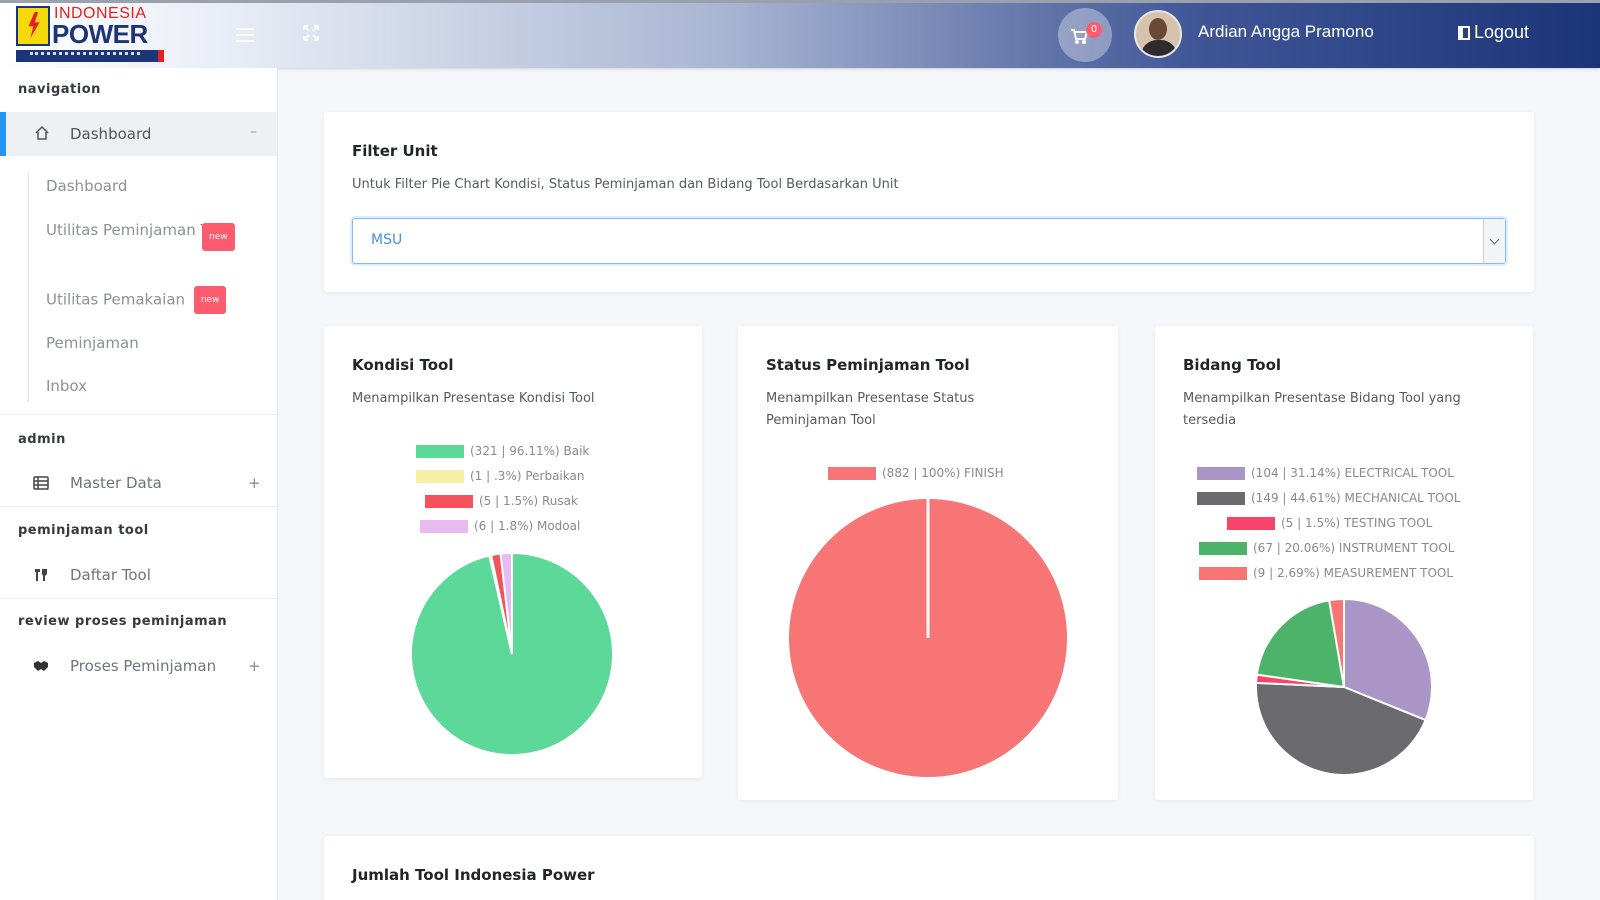 This screenshot has height=900, width=1600. Describe the element at coordinates (473, 875) in the screenshot. I see `card-title: Jumlah Tool Indonesia Power` at that location.